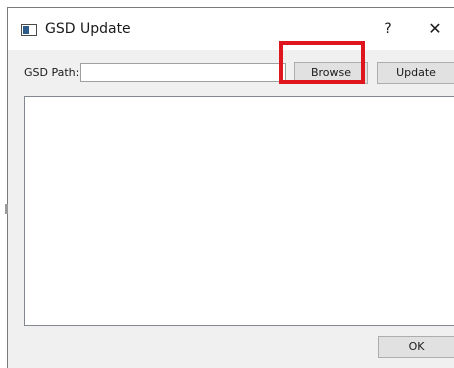  I want to click on close-button: ✕, so click(435, 29).